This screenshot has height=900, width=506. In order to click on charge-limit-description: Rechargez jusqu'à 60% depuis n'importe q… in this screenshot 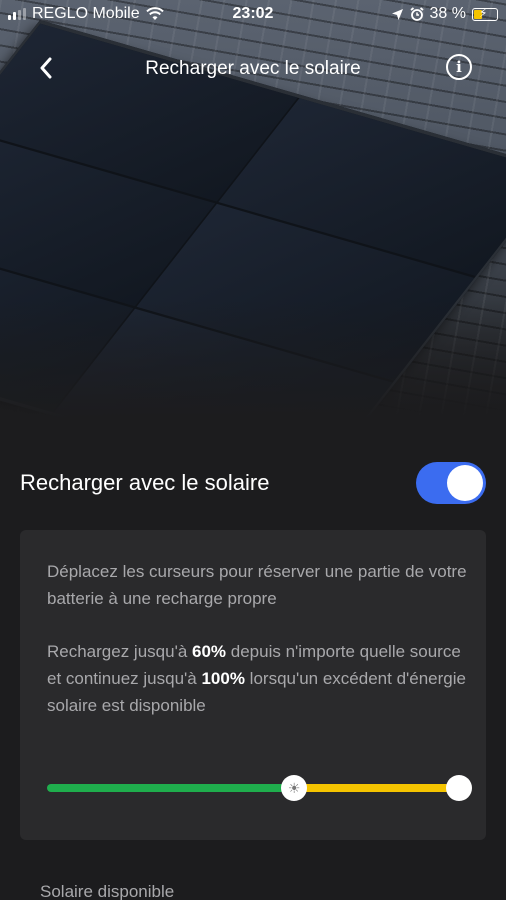, I will do `click(256, 678)`.